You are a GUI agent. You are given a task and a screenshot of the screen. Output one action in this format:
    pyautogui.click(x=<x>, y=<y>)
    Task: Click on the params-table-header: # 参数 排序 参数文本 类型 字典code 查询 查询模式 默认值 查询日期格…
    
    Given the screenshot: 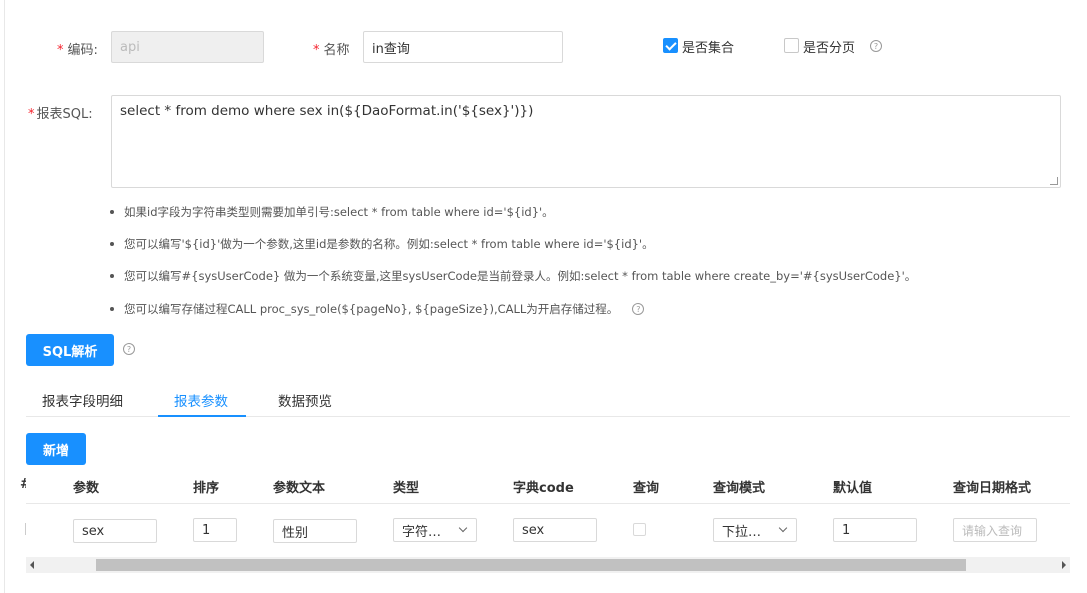 What is the action you would take?
    pyautogui.click(x=545, y=485)
    